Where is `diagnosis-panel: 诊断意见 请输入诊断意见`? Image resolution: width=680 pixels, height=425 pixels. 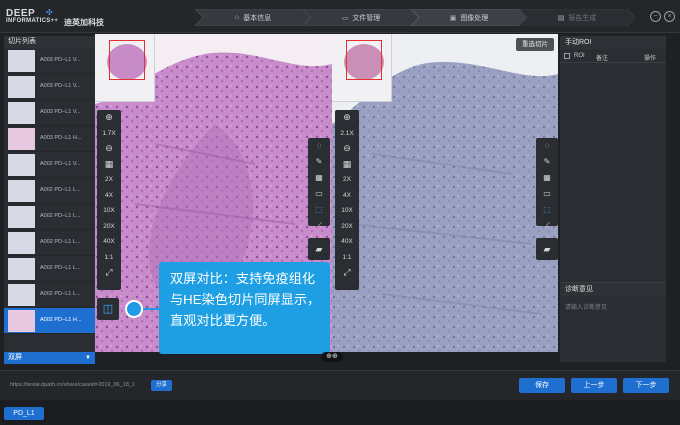
diagnosis-panel: 诊断意见 请输入诊断意见 is located at coordinates (613, 322).